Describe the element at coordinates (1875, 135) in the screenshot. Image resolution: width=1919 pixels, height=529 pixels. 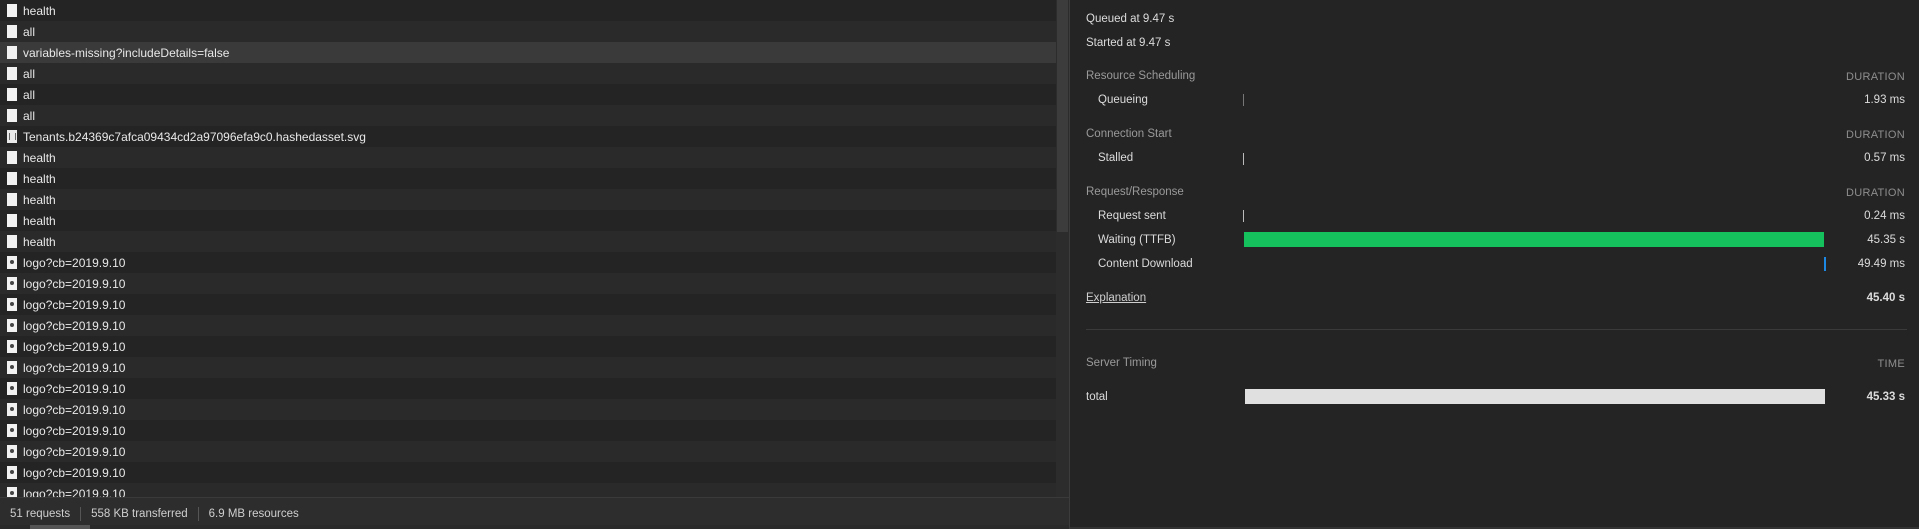
I see `connection-start-duration-header: DURATION` at that location.